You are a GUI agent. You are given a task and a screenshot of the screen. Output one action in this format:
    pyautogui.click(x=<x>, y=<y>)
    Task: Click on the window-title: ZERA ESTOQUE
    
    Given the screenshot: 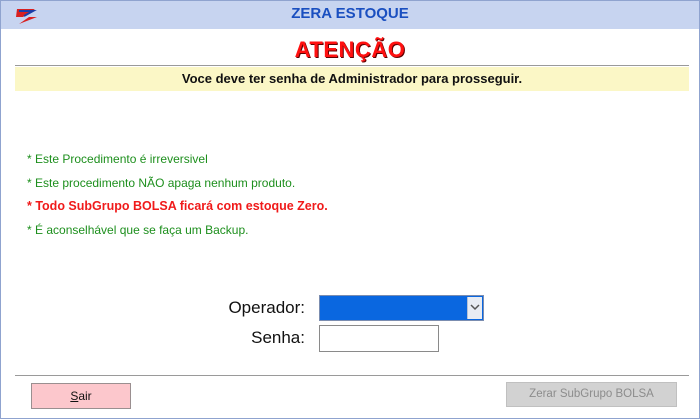 What is the action you would take?
    pyautogui.click(x=350, y=13)
    